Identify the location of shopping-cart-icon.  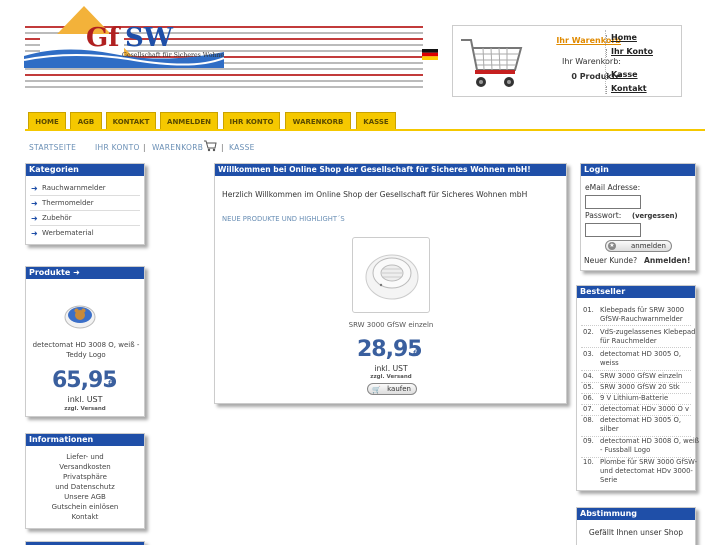
(492, 62).